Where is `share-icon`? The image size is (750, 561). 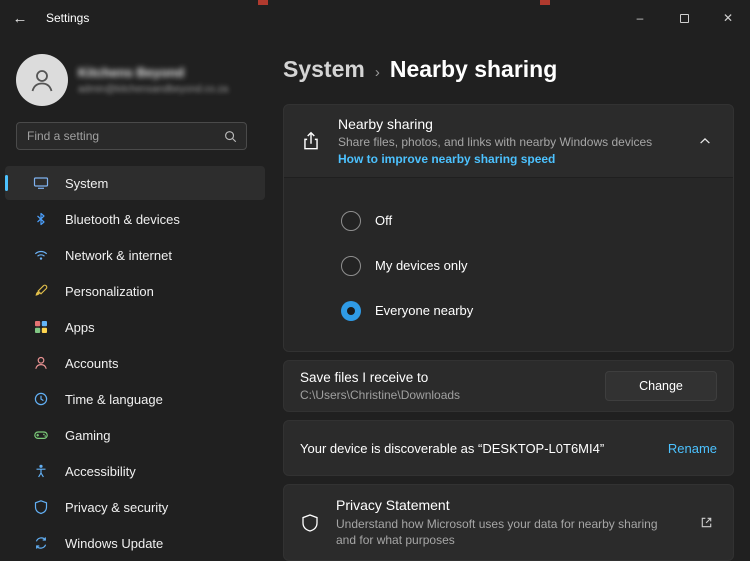
share-icon is located at coordinates (311, 140).